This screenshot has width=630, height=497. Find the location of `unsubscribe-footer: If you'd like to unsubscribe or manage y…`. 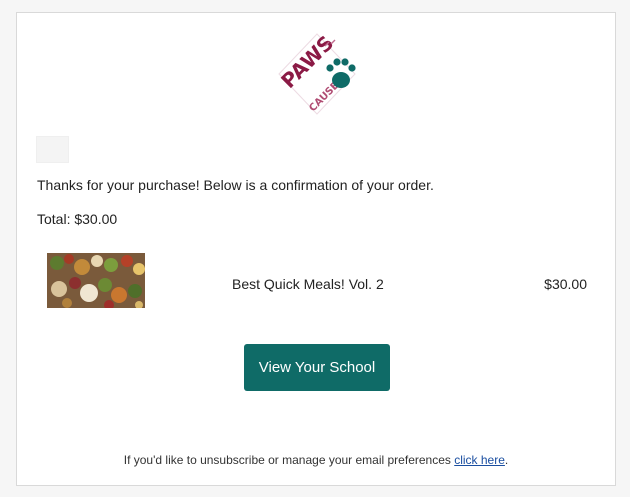

unsubscribe-footer: If you'd like to unsubscribe or manage y… is located at coordinates (316, 460).